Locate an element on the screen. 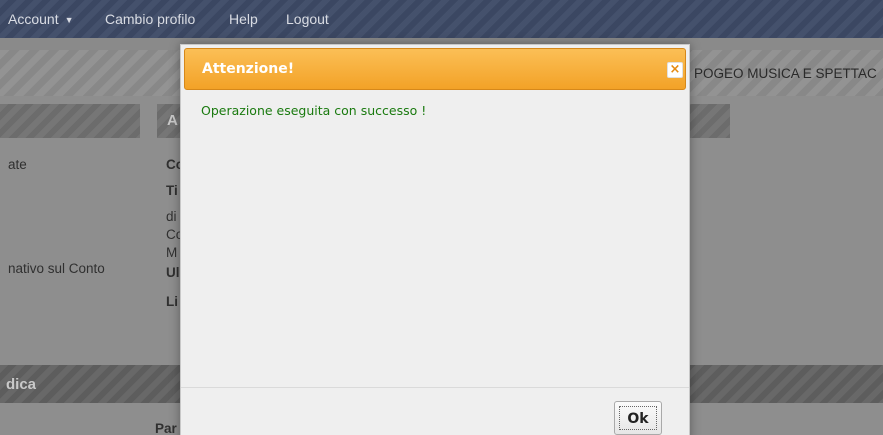 The height and width of the screenshot is (435, 883). logout-link: Logout is located at coordinates (307, 19).